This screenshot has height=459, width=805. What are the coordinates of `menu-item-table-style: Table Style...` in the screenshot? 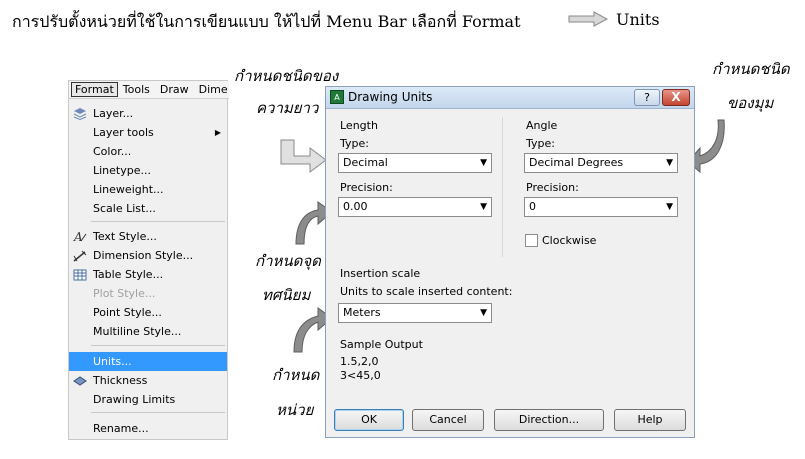 It's located at (148, 274).